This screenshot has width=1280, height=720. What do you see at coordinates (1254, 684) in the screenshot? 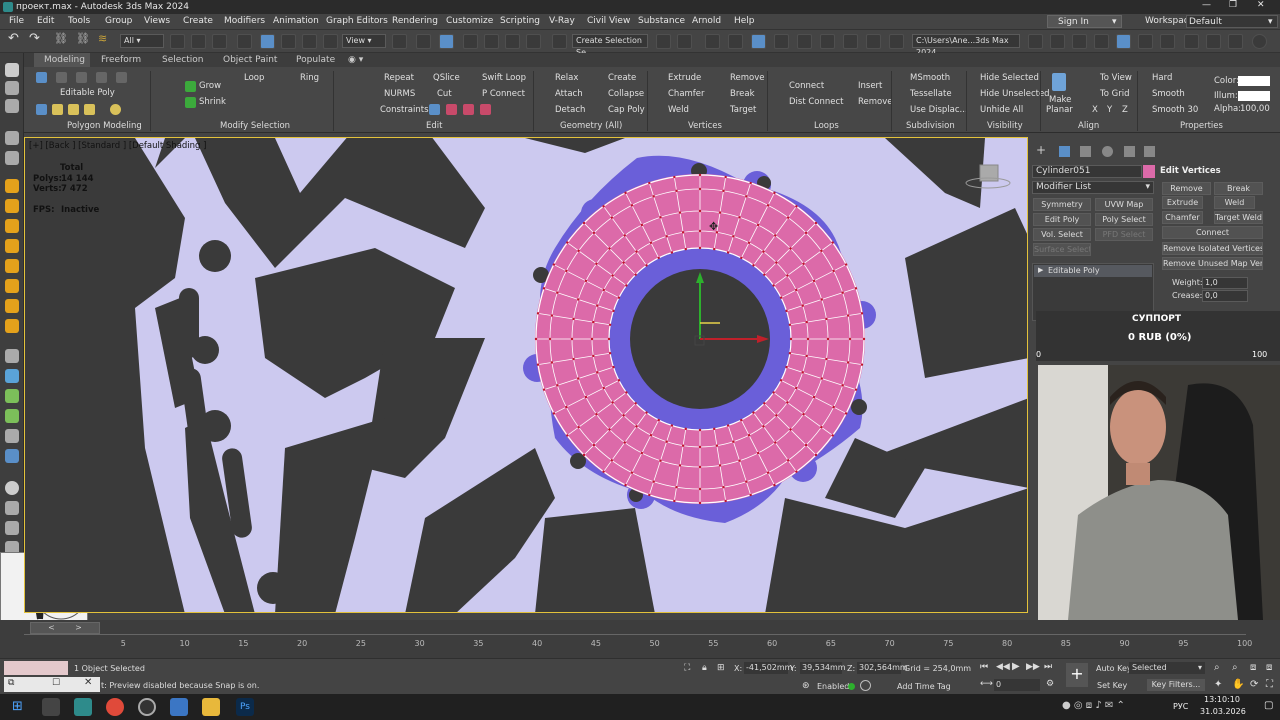
I see `orbit-icon: ⟳` at bounding box center [1254, 684].